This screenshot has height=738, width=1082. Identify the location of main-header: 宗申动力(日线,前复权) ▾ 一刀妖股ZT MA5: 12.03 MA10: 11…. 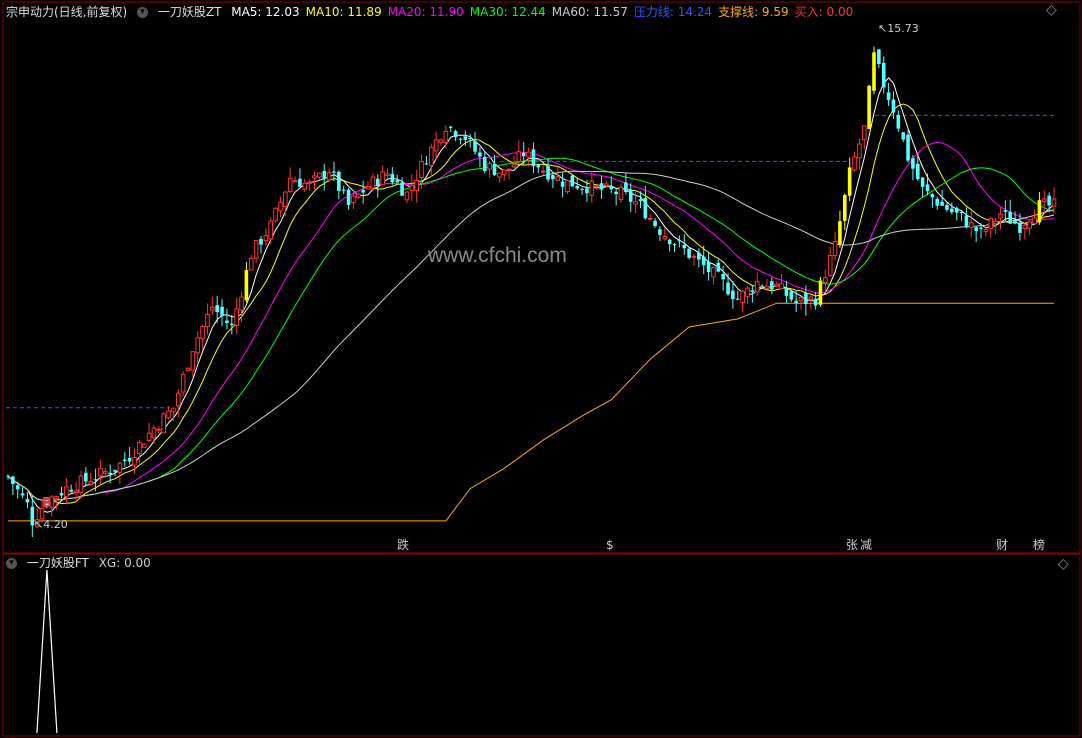
(435, 12).